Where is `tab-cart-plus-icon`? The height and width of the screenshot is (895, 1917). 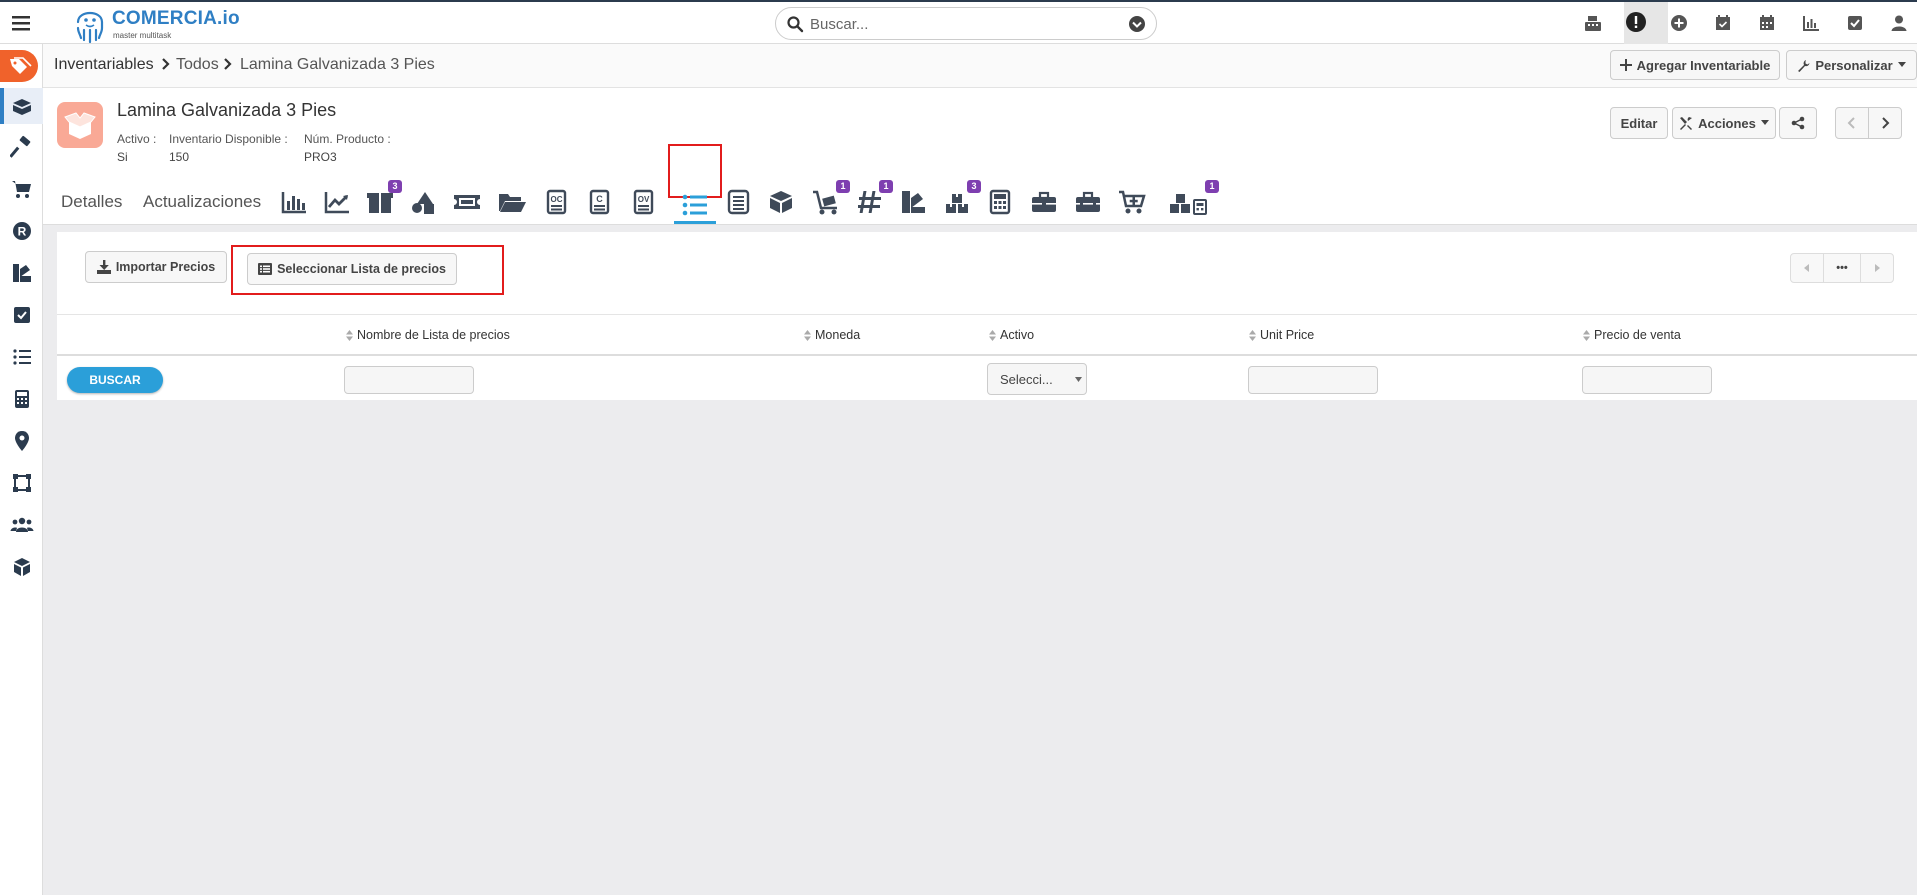
tab-cart-plus-icon is located at coordinates (1132, 202).